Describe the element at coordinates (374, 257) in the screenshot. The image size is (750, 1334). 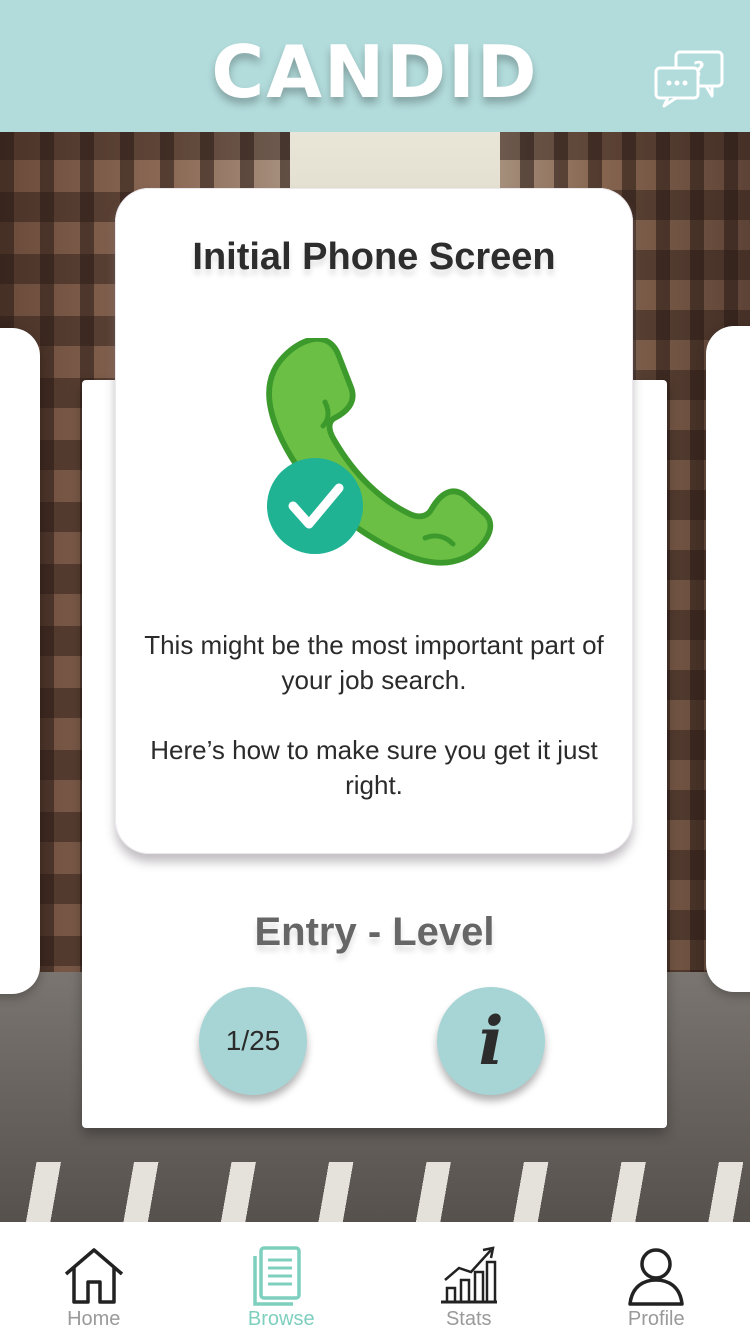
I see `card-title: Initial Phone Screen` at that location.